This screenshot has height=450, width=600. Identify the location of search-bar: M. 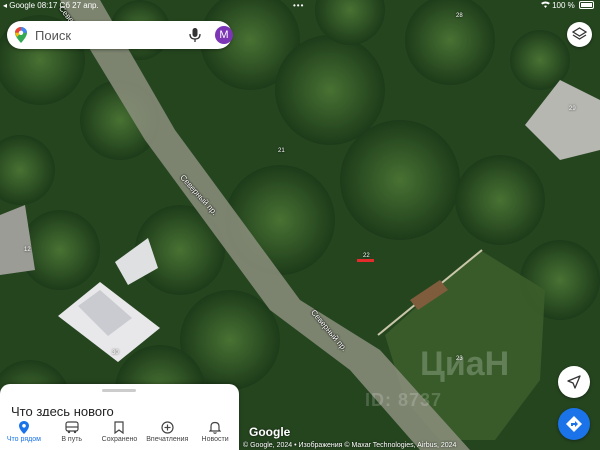
(120, 35).